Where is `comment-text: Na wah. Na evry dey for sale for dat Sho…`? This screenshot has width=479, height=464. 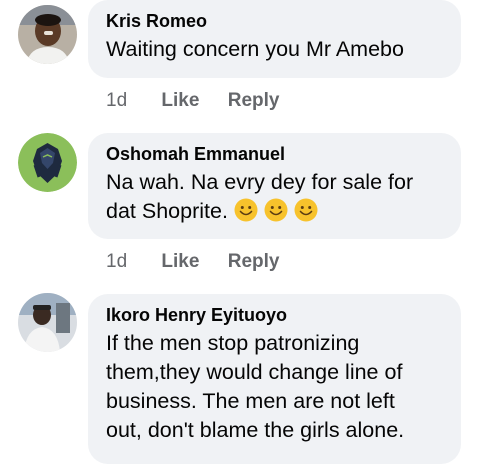
comment-text: Na wah. Na evry dey for sale for dat Sho… is located at coordinates (274, 197).